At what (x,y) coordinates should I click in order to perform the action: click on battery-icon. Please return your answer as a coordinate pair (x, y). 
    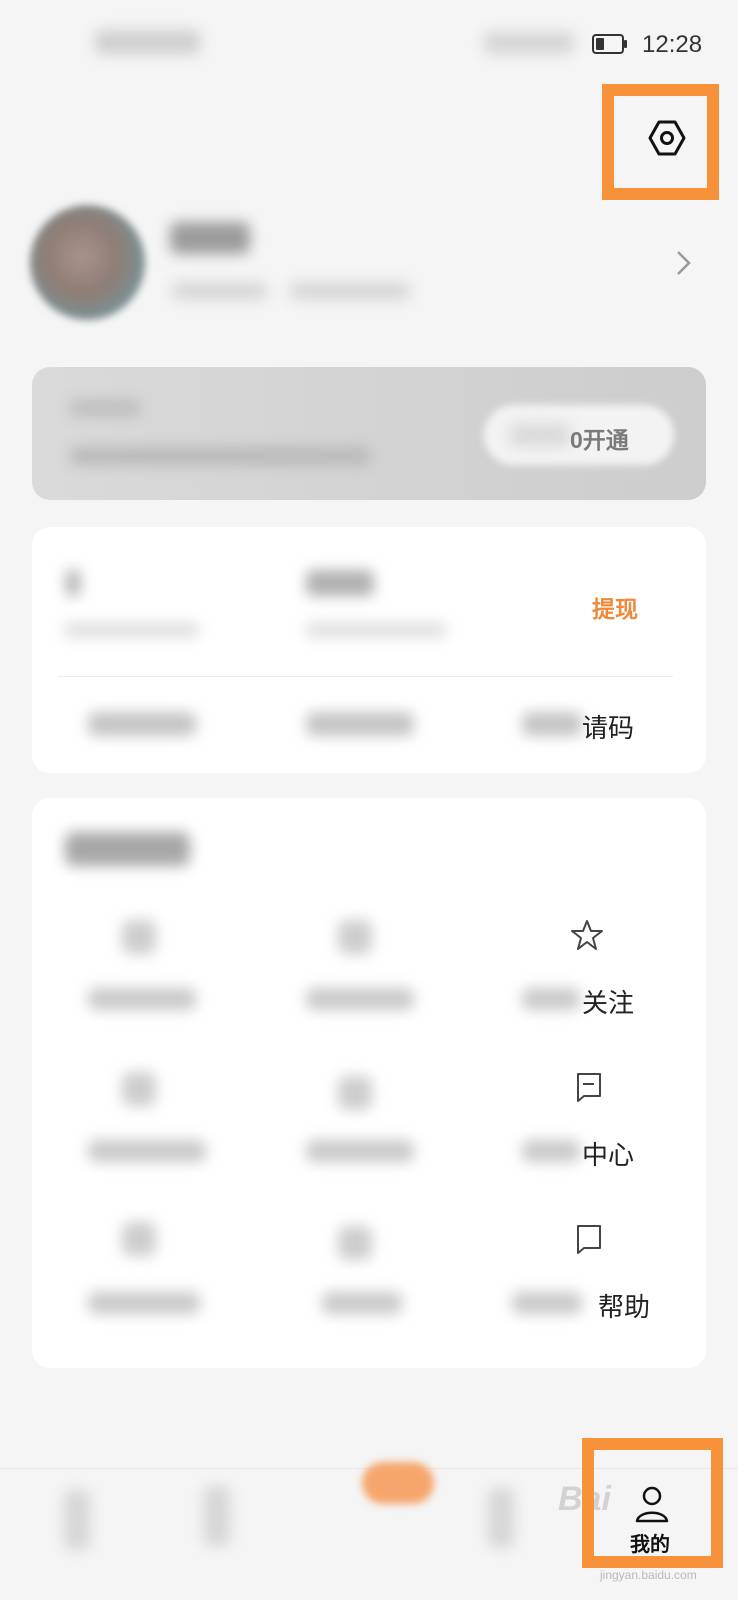
    Looking at the image, I should click on (609, 44).